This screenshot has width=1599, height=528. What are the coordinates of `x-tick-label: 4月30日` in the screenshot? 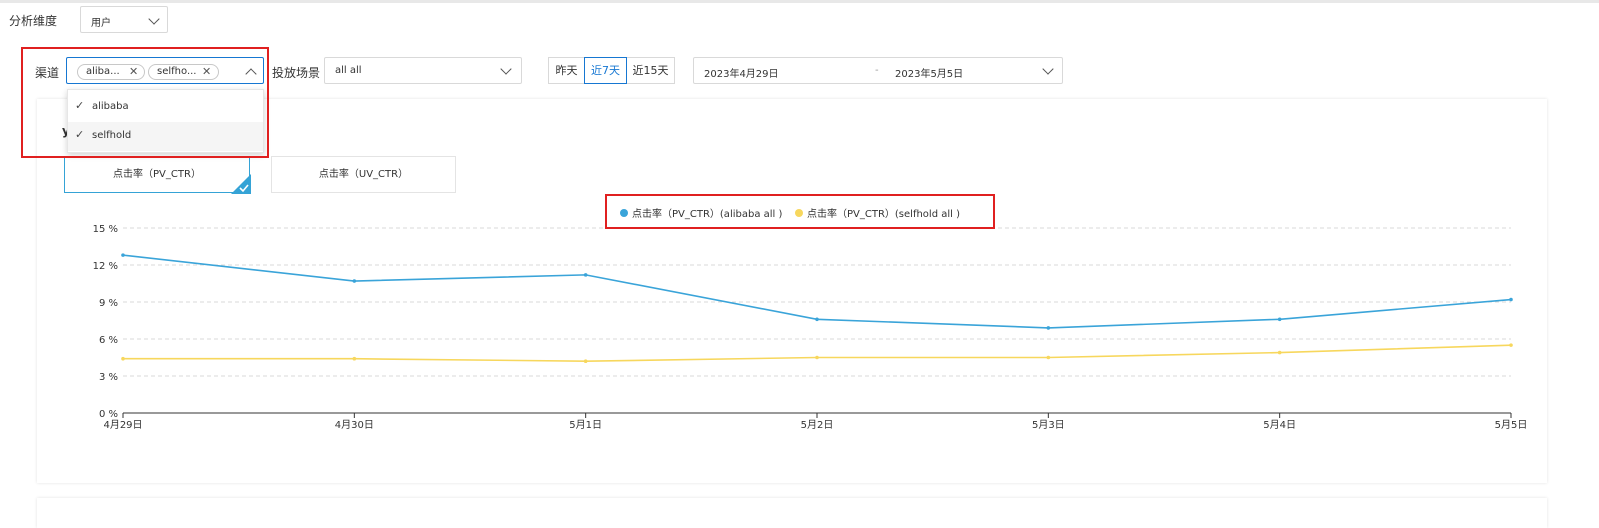 It's located at (354, 425).